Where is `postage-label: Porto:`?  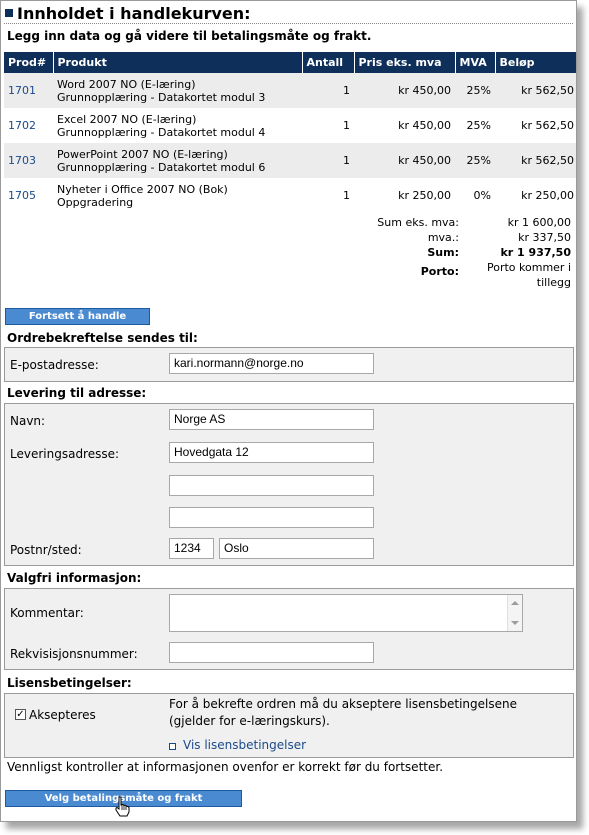
postage-label: Porto: is located at coordinates (439, 271).